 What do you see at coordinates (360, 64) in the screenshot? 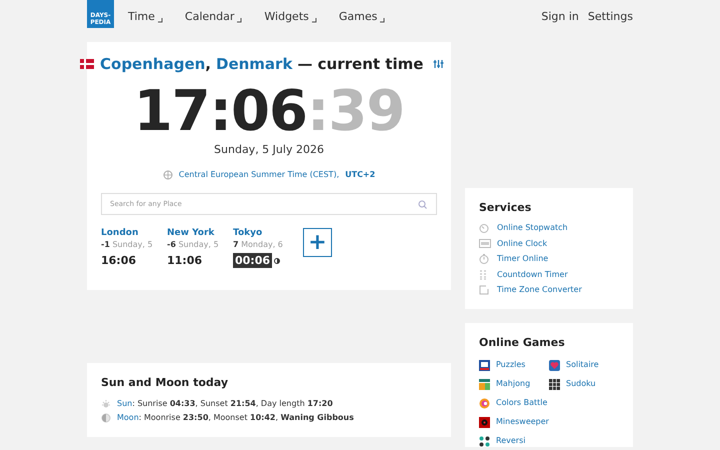
I see `title-text: — current time` at bounding box center [360, 64].